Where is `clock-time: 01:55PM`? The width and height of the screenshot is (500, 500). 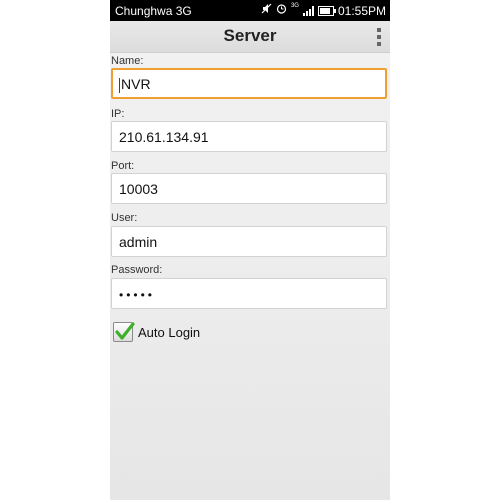
clock-time: 01:55PM is located at coordinates (361, 10).